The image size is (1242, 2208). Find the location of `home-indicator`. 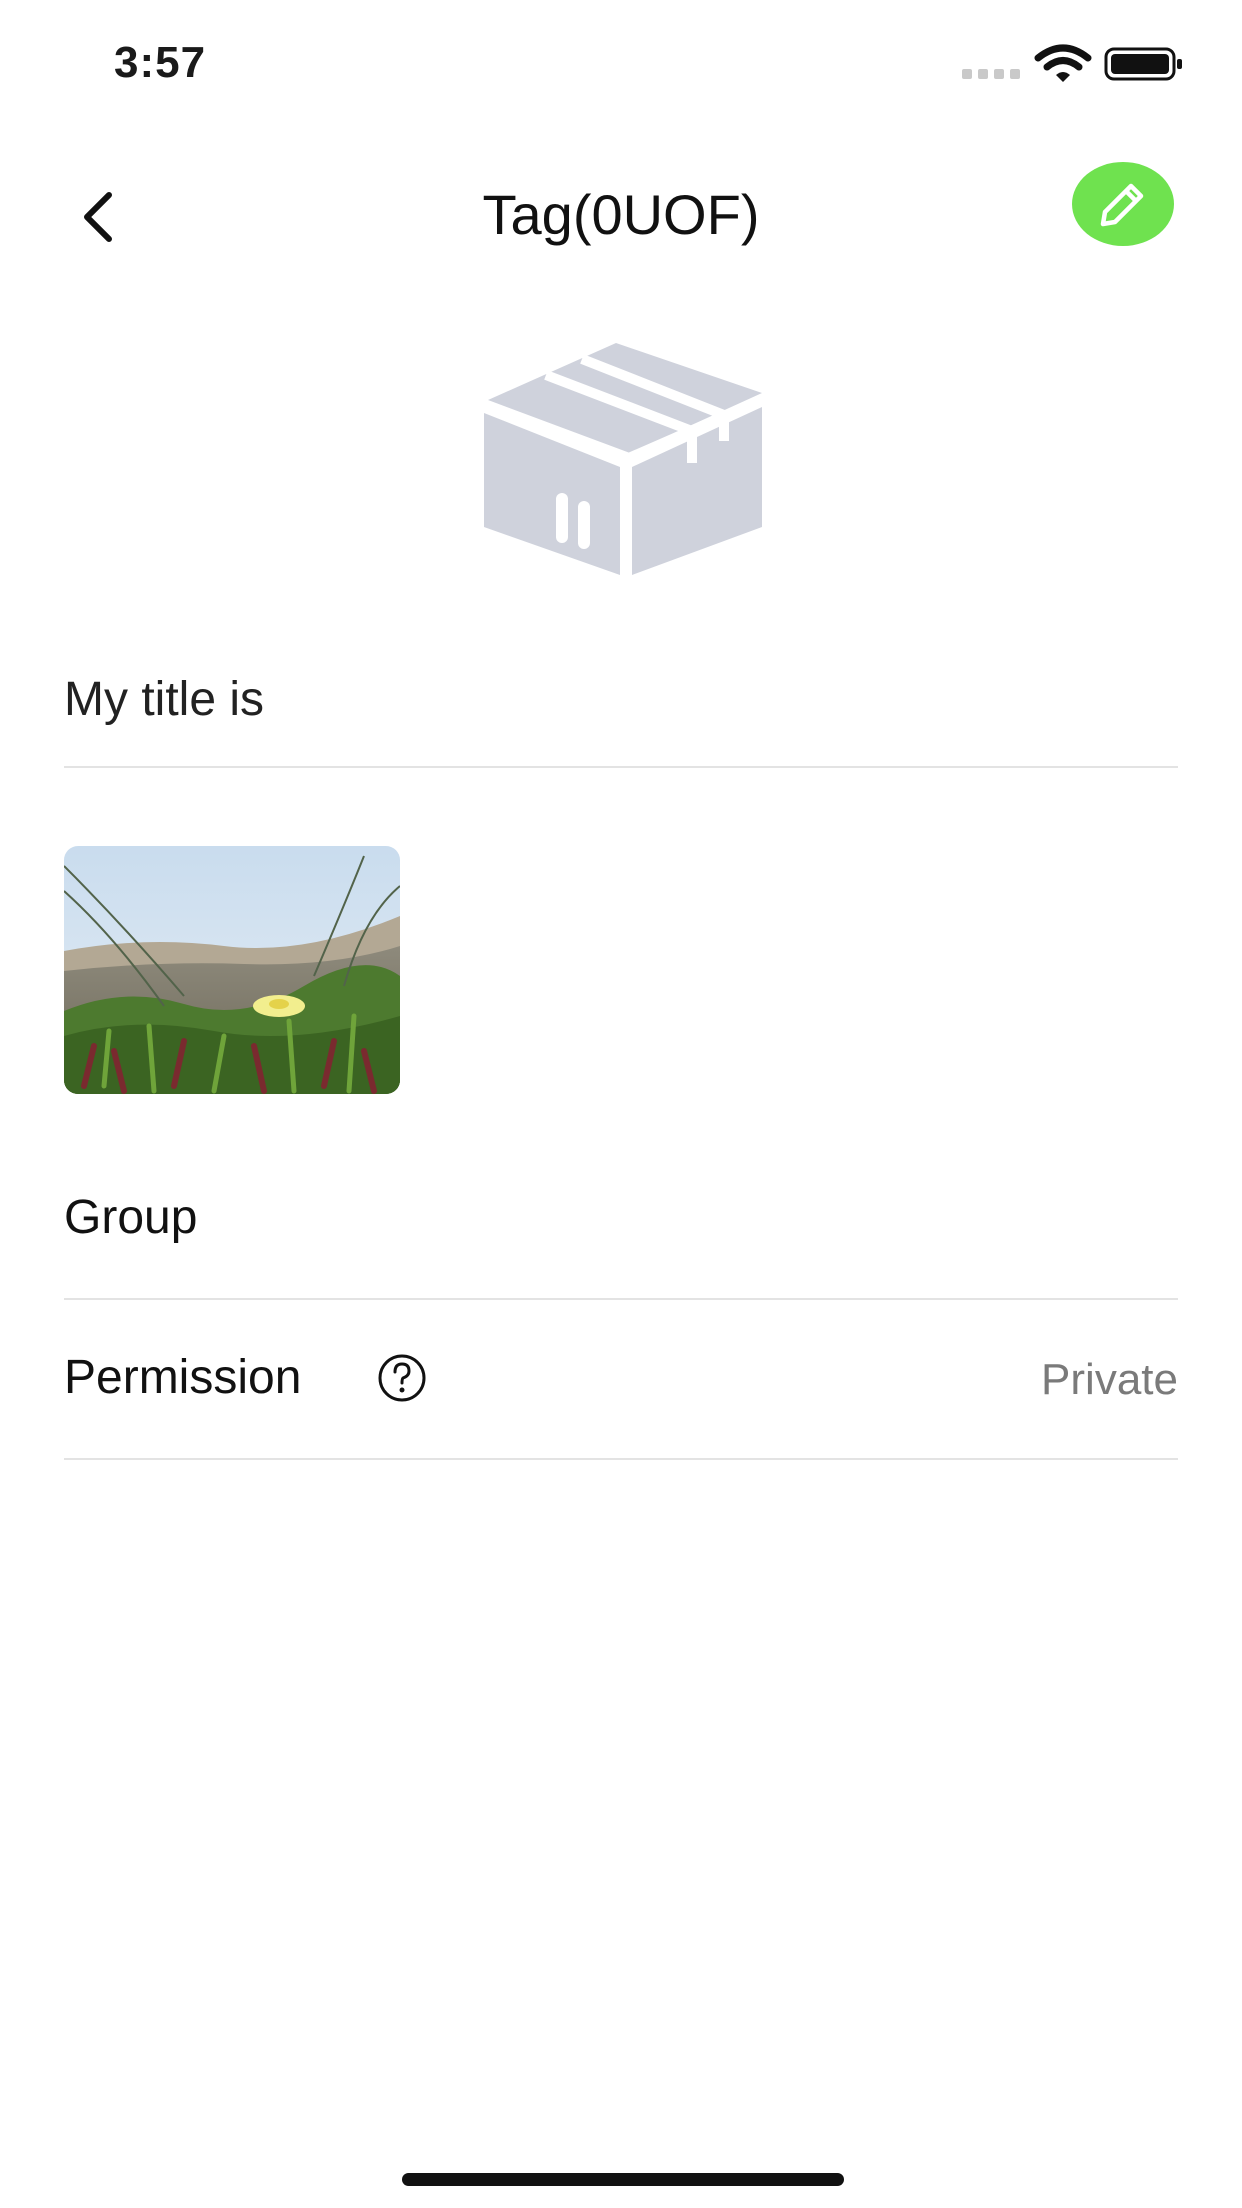

home-indicator is located at coordinates (623, 2179).